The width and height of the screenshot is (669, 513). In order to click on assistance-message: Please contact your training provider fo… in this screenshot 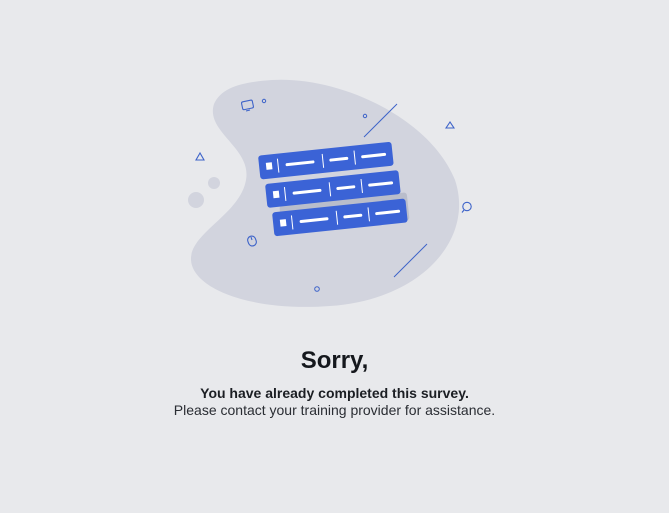, I will do `click(334, 410)`.